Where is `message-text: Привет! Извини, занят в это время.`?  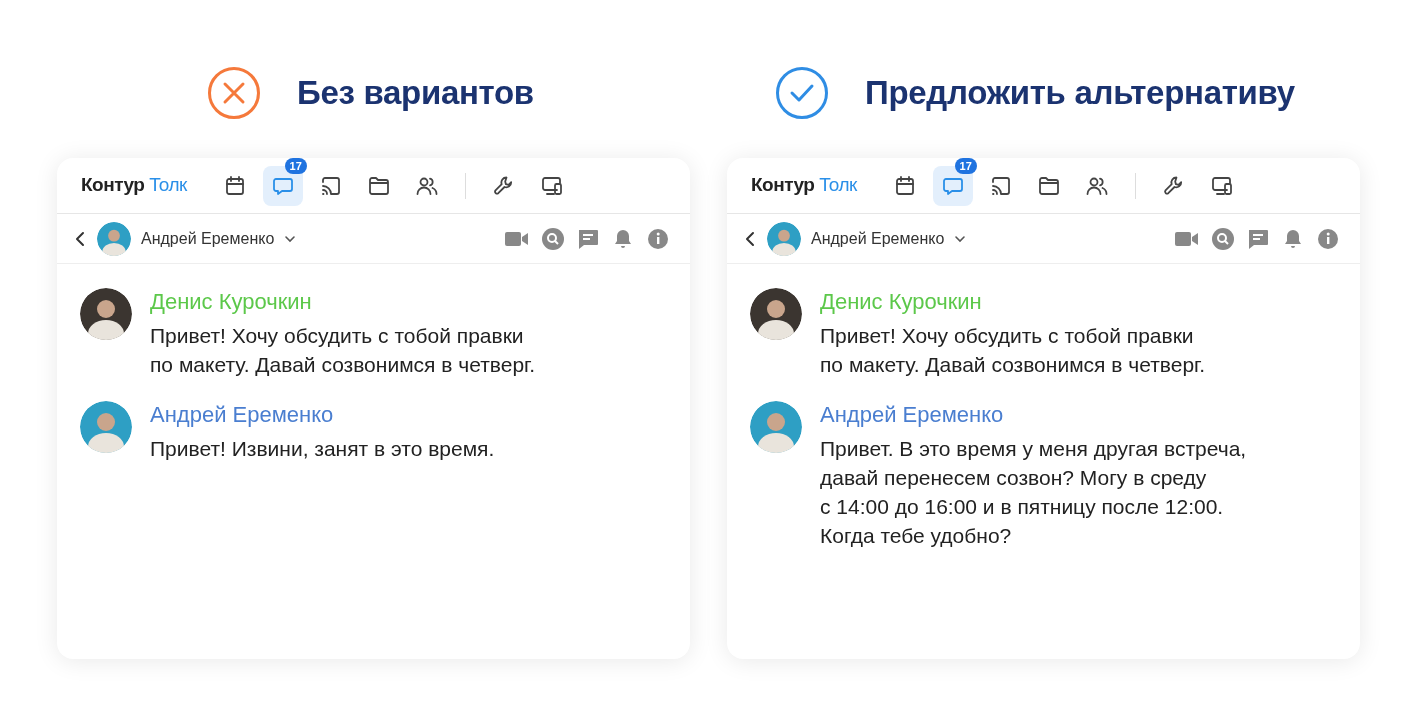 message-text: Привет! Извини, занят в это время. is located at coordinates (322, 449).